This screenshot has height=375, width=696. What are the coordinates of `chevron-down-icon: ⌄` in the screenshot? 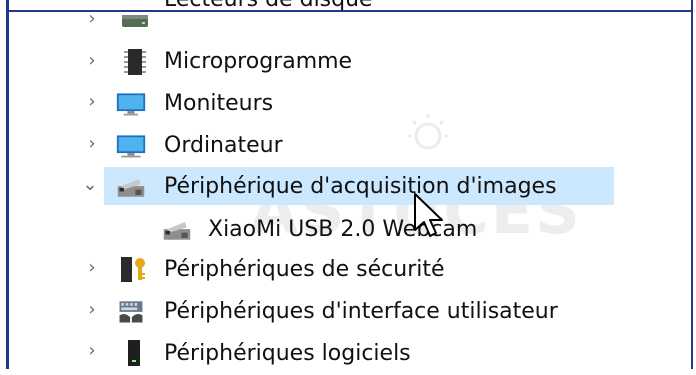 It's located at (90, 185).